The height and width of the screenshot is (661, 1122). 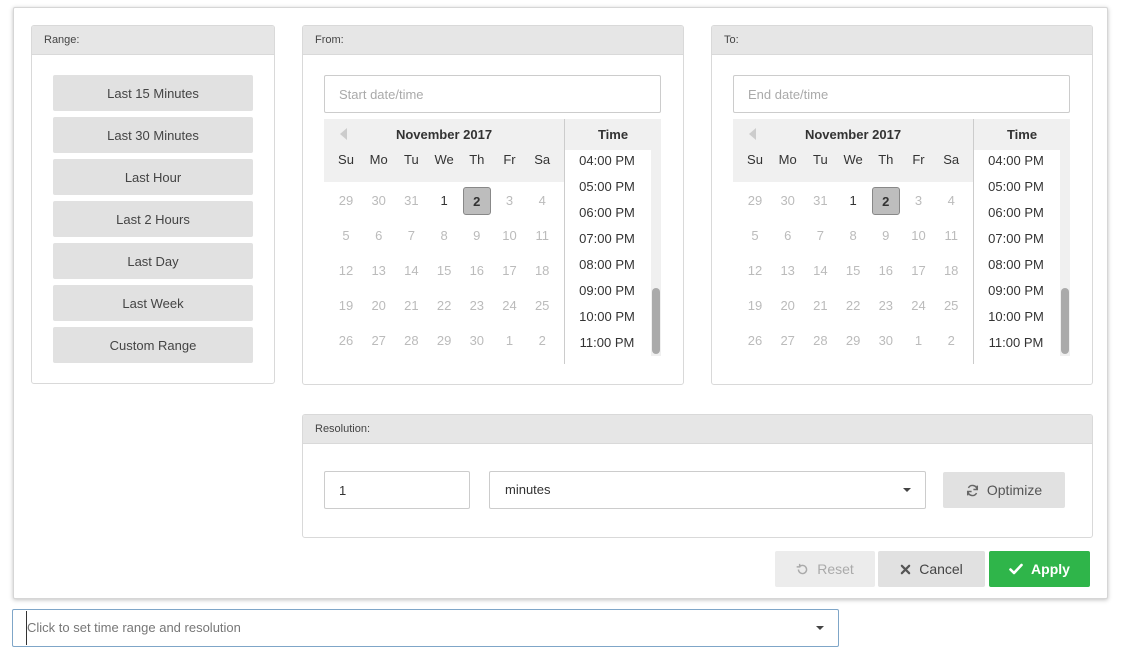 I want to click on range-last-15-minutes-button: Last 15 Minutes, so click(x=153, y=93).